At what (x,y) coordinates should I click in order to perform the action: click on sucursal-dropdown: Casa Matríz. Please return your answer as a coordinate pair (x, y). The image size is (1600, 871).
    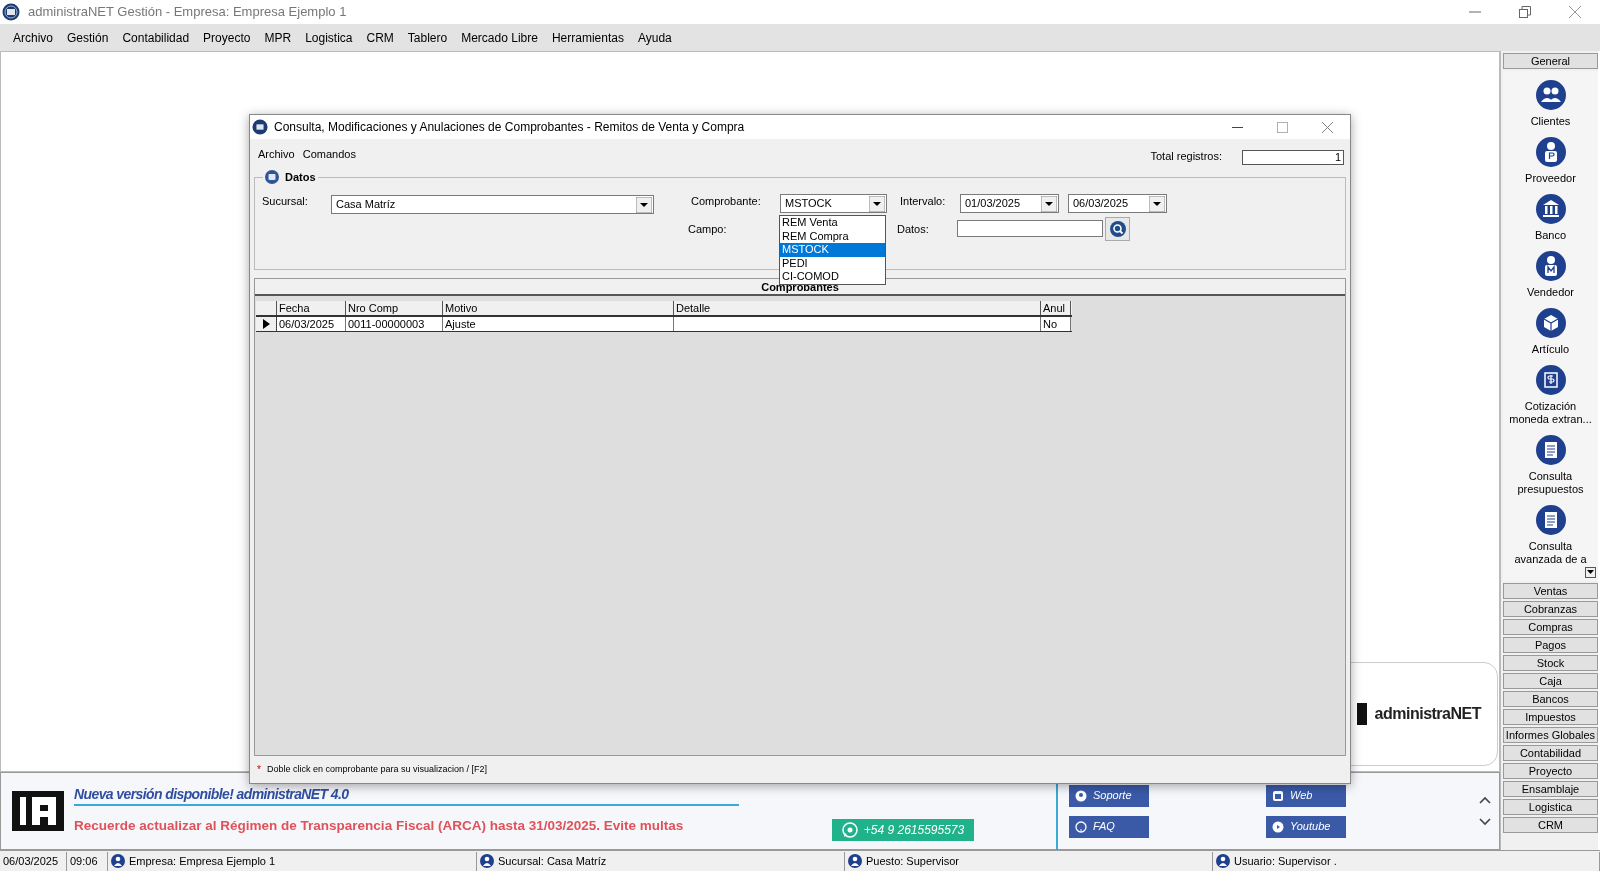
    Looking at the image, I should click on (492, 204).